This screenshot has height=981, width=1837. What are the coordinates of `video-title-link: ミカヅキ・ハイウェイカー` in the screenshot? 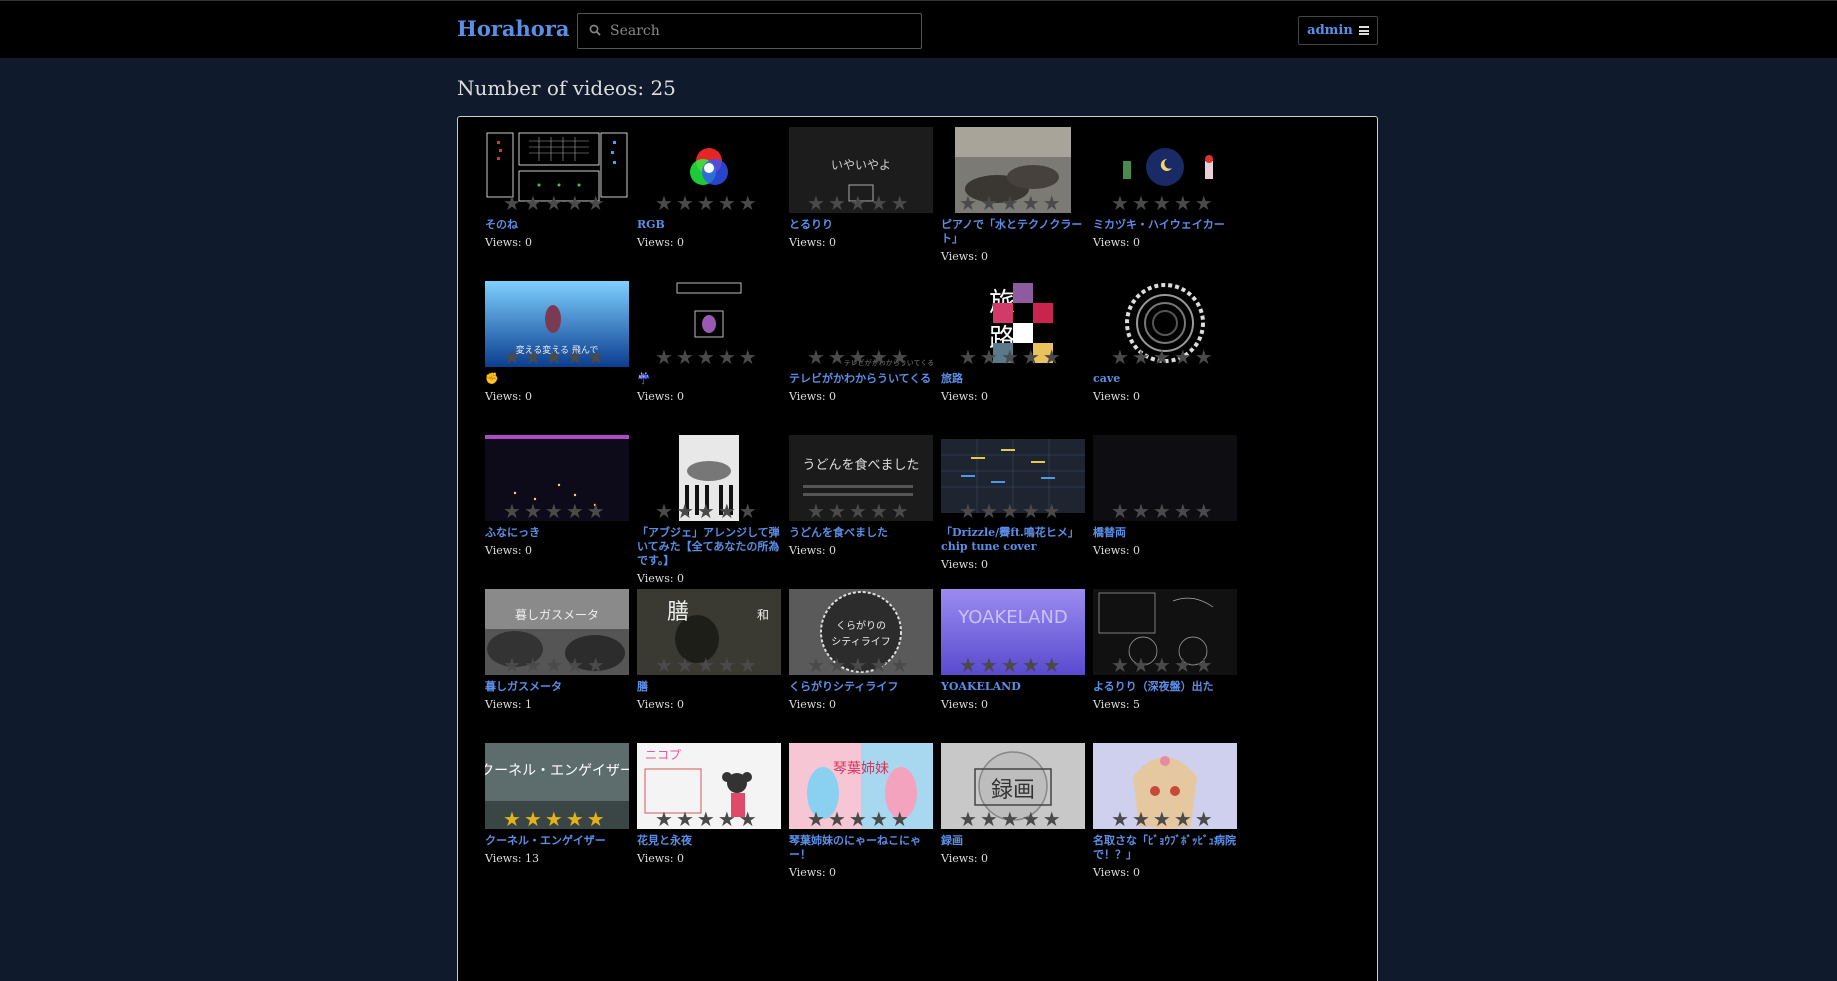 It's located at (1166, 225).